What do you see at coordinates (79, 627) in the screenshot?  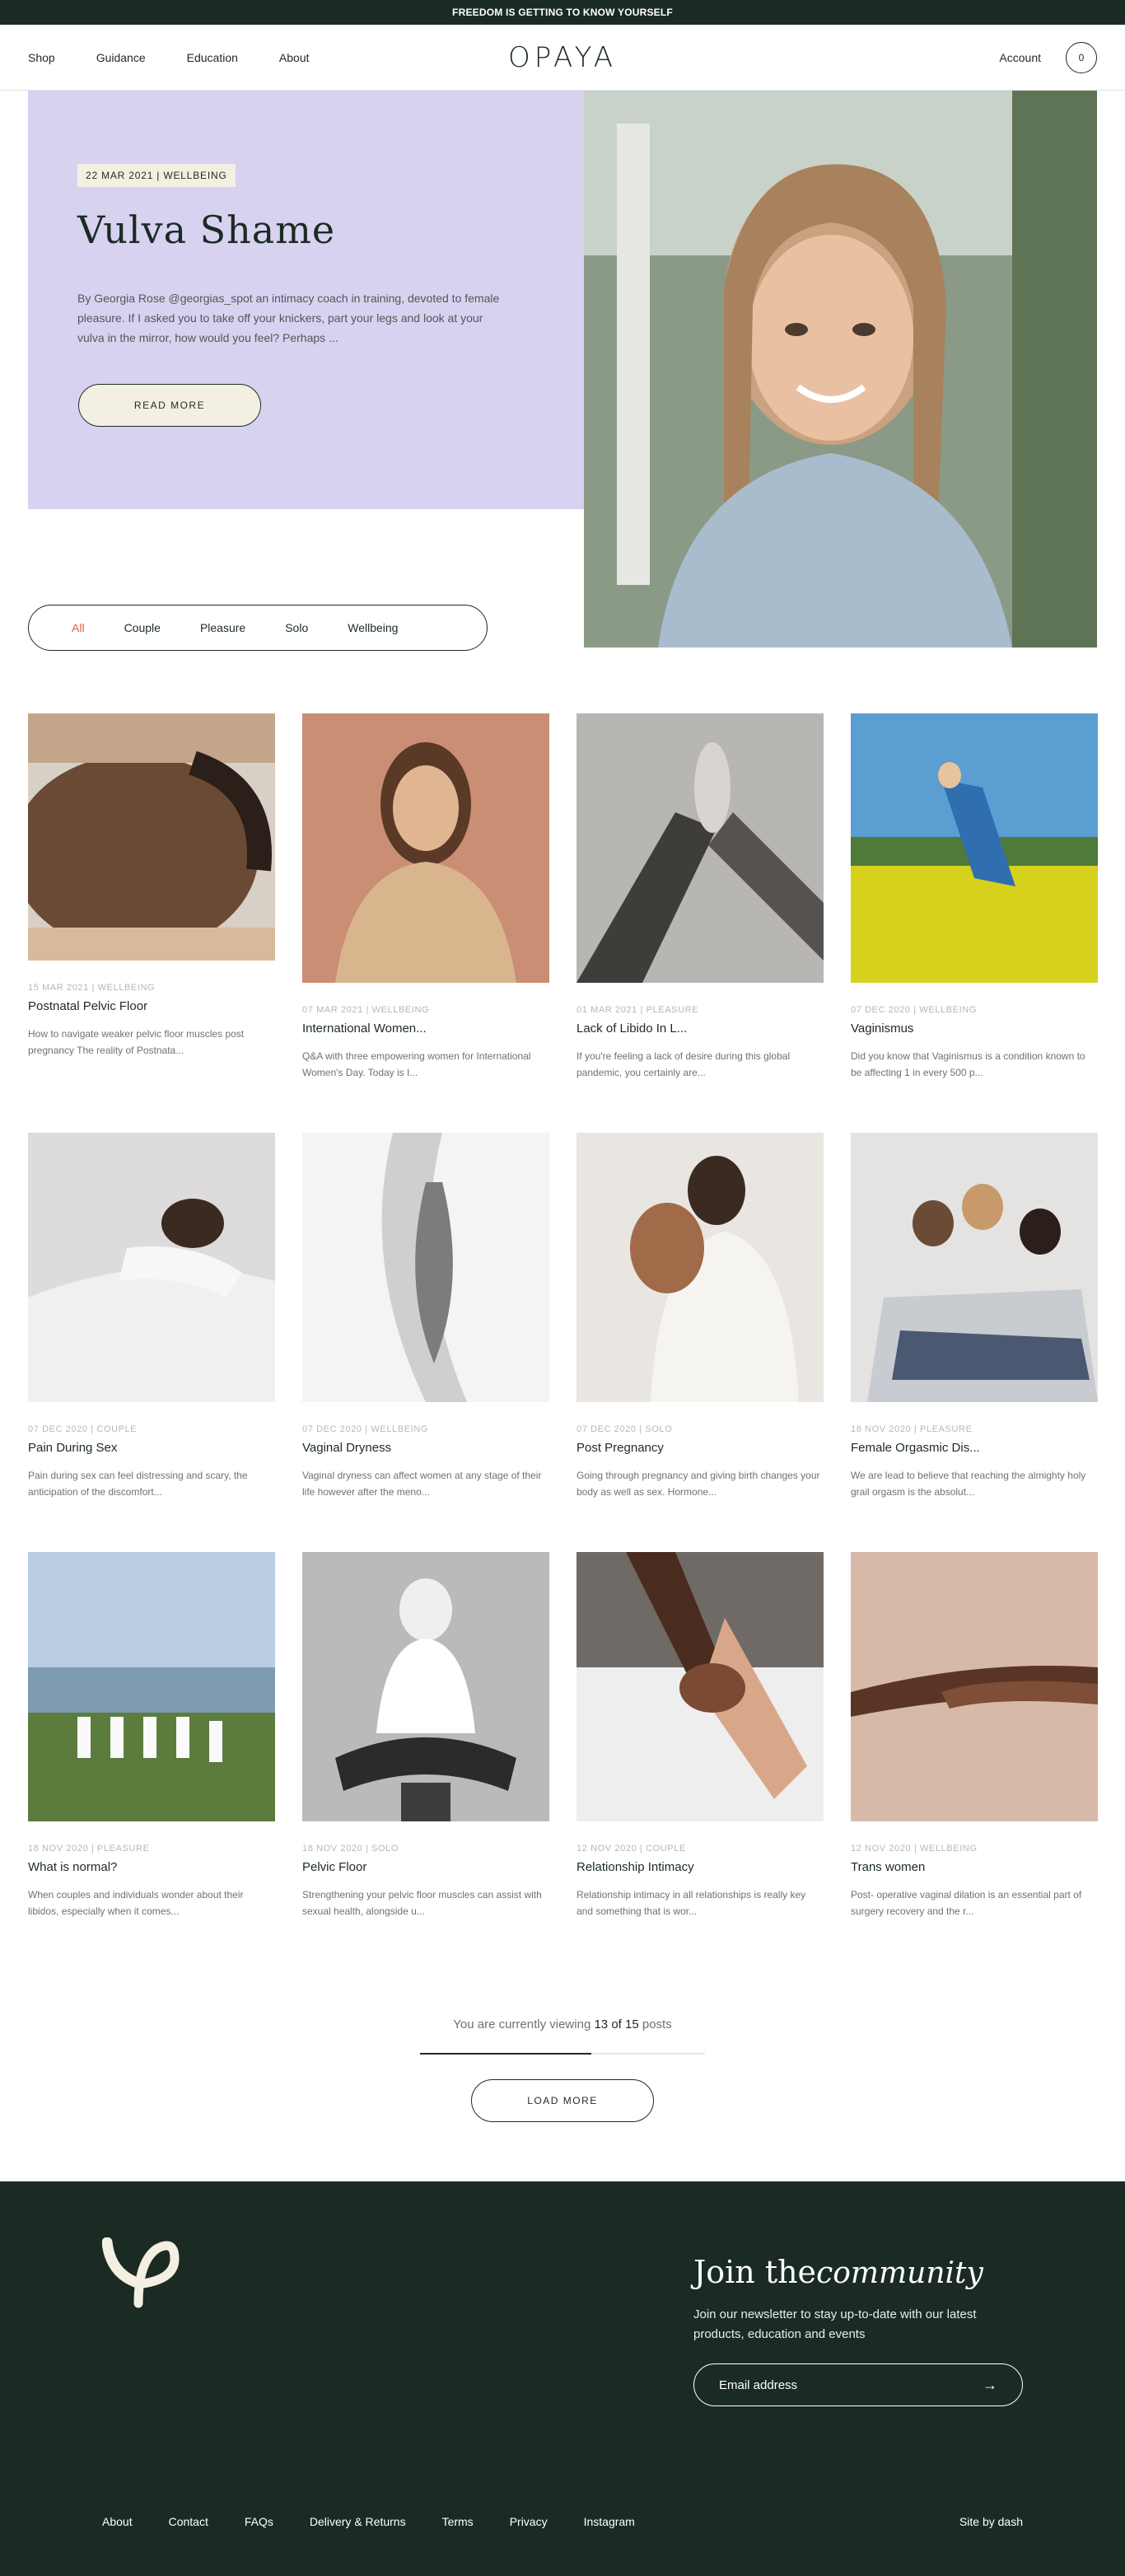 I see `filter-all: All` at bounding box center [79, 627].